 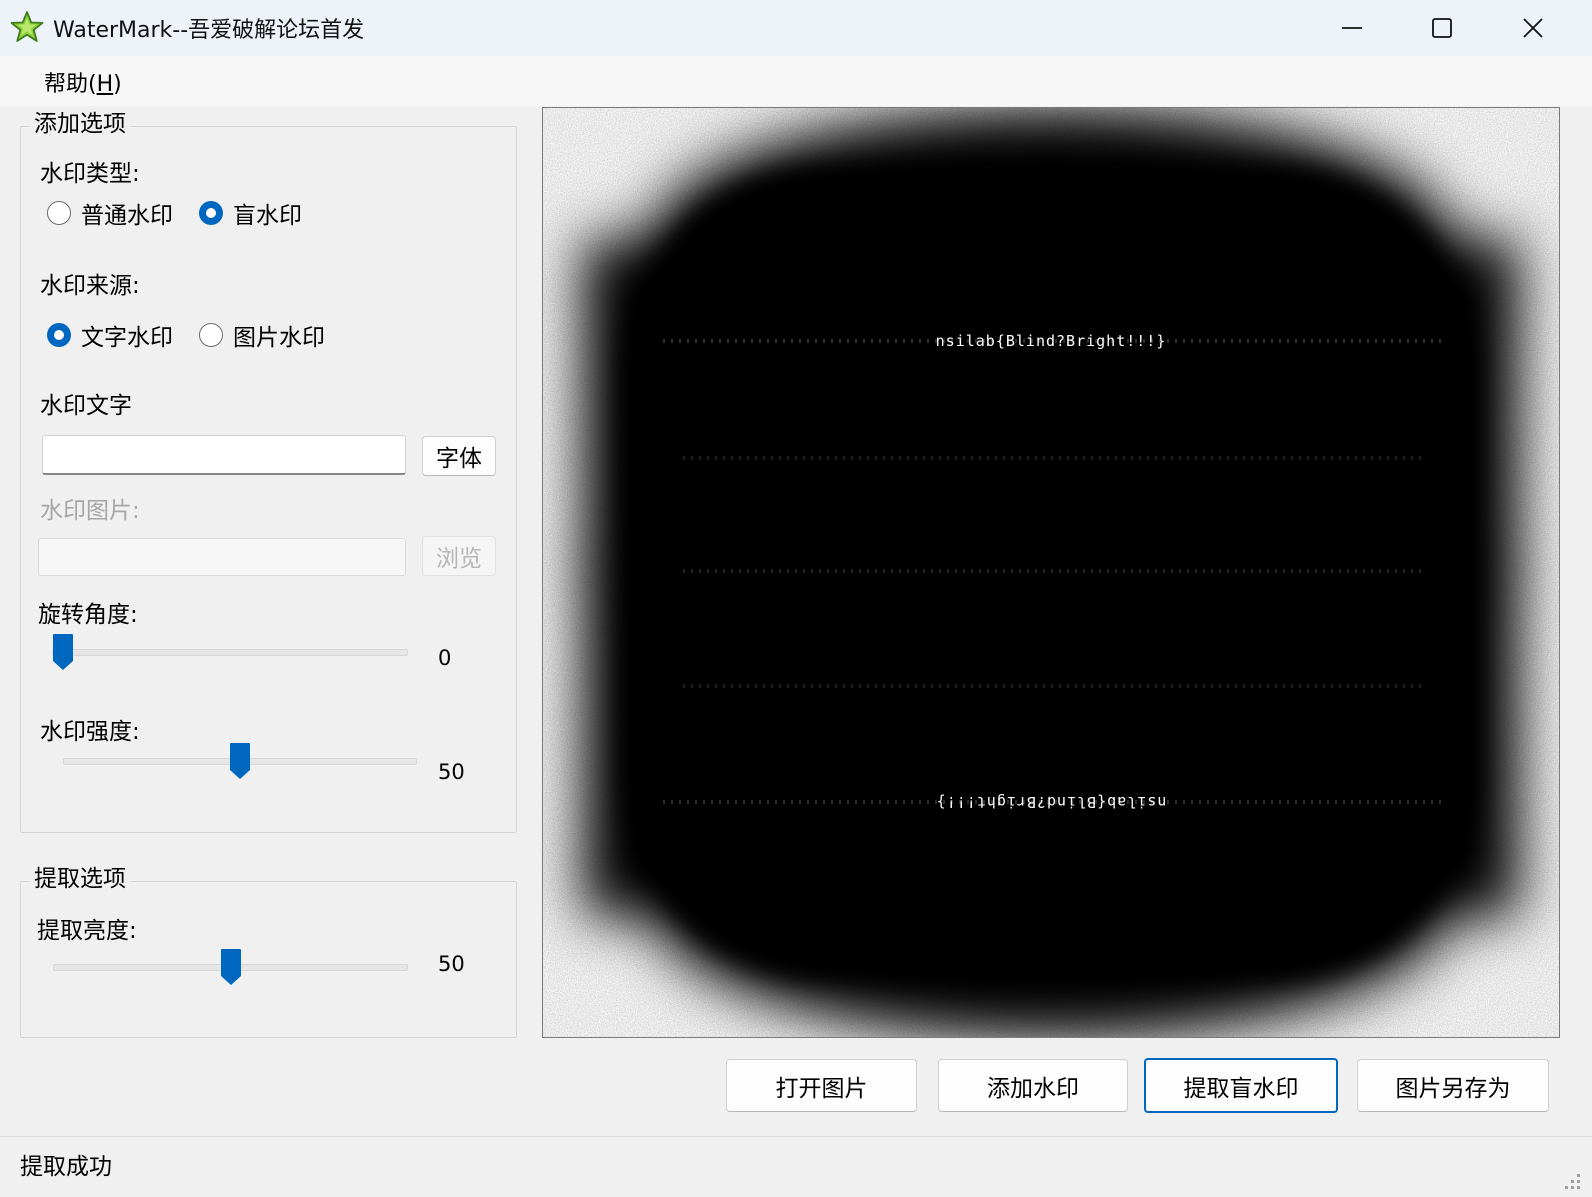 What do you see at coordinates (1051, 802) in the screenshot?
I see `watermark-text-mirrored: nsilab{Blind?Bright!!!}` at bounding box center [1051, 802].